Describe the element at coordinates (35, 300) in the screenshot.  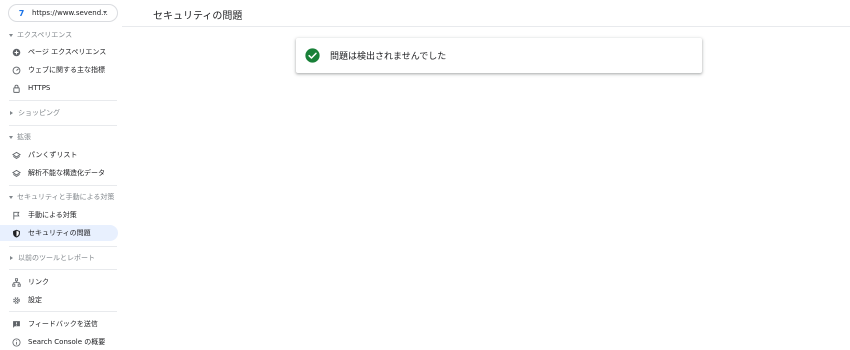
I see `sidebar-item-label: 設定` at that location.